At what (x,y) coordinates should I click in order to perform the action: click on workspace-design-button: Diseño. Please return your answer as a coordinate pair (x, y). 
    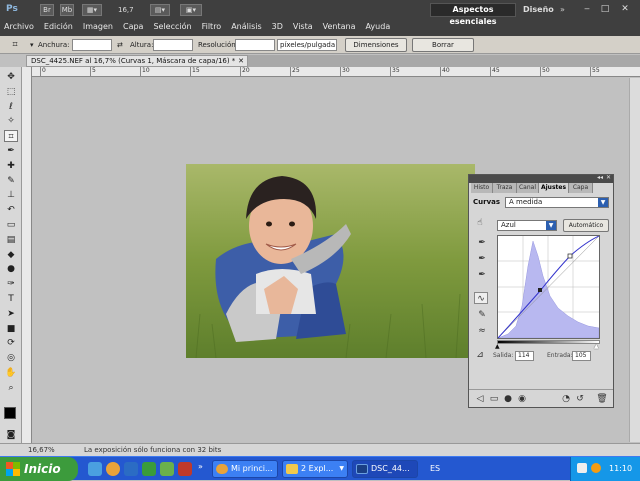
    Looking at the image, I should click on (538, 10).